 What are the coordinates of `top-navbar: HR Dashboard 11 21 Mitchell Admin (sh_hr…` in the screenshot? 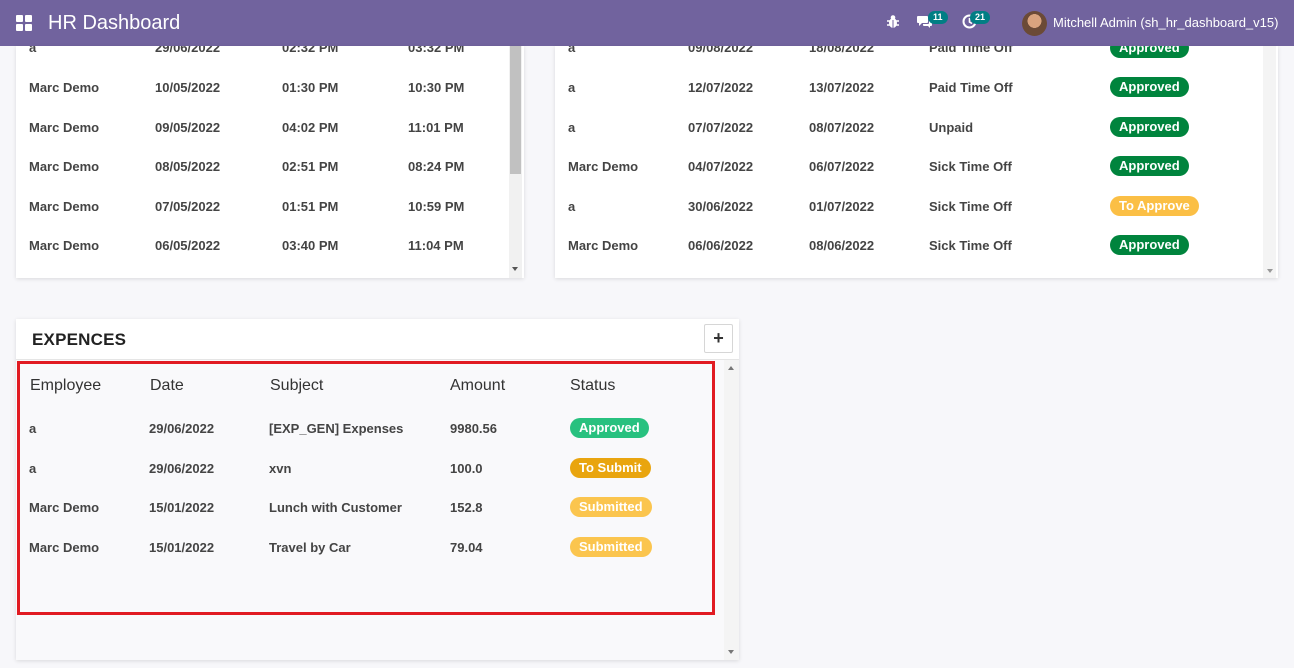 It's located at (647, 23).